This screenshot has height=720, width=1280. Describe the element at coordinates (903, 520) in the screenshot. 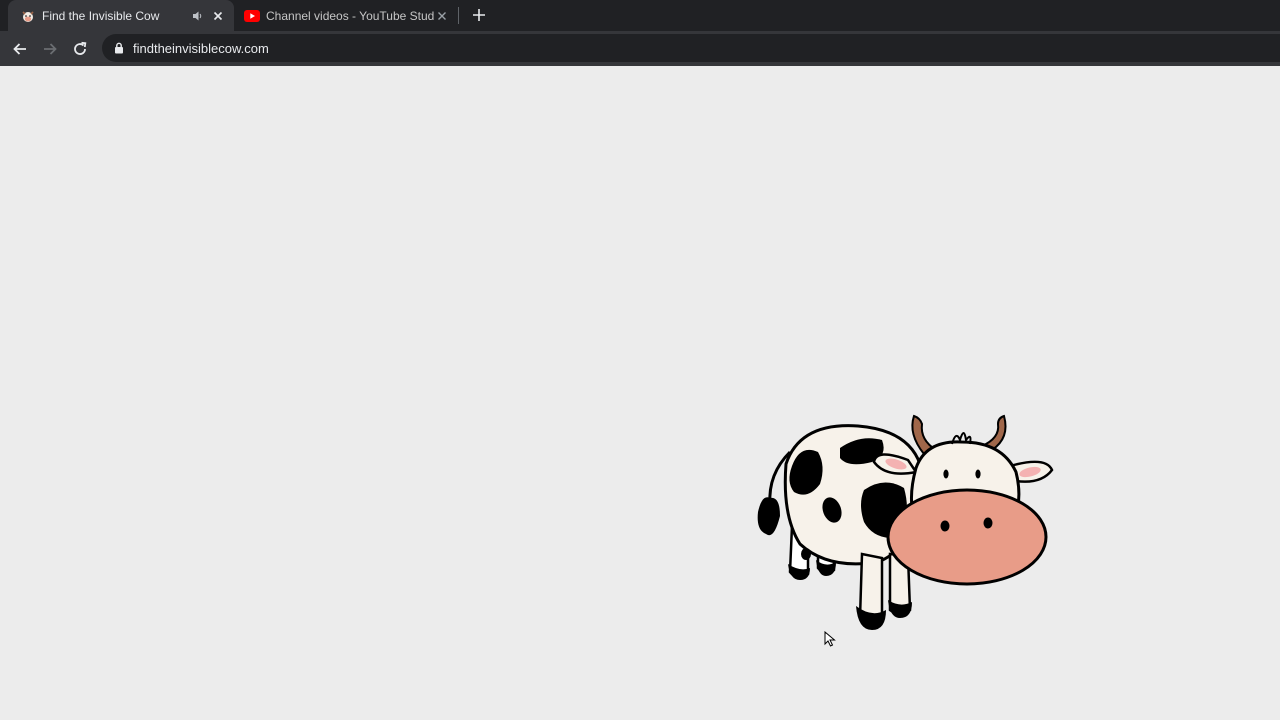

I see `cow-image` at that location.